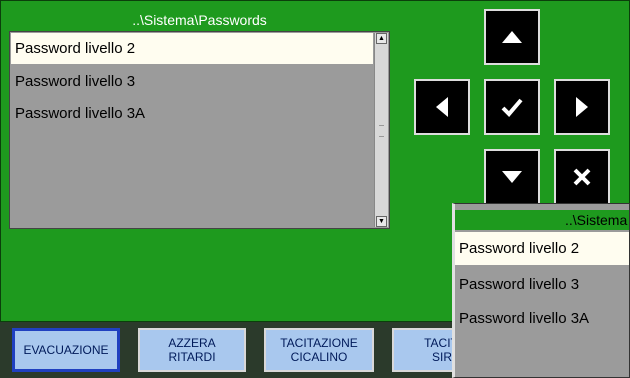 The image size is (630, 378). I want to click on popup-item-password-livello-3: Password livello 3, so click(542, 284).